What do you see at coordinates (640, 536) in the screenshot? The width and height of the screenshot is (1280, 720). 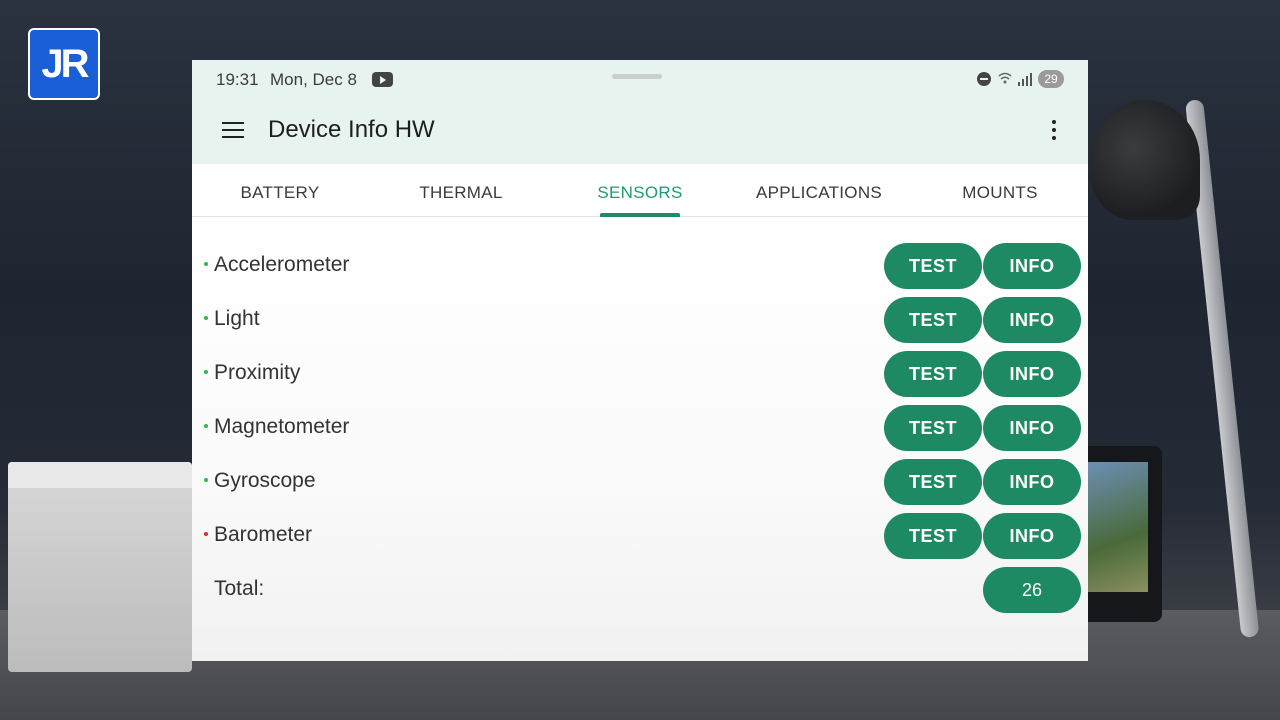 I see `sensor-row-barometer: Barometer TEST INFO` at bounding box center [640, 536].